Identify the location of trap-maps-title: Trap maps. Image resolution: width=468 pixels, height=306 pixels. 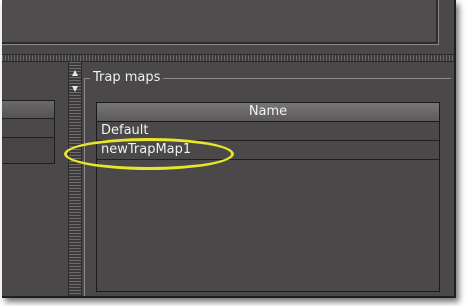
(127, 78).